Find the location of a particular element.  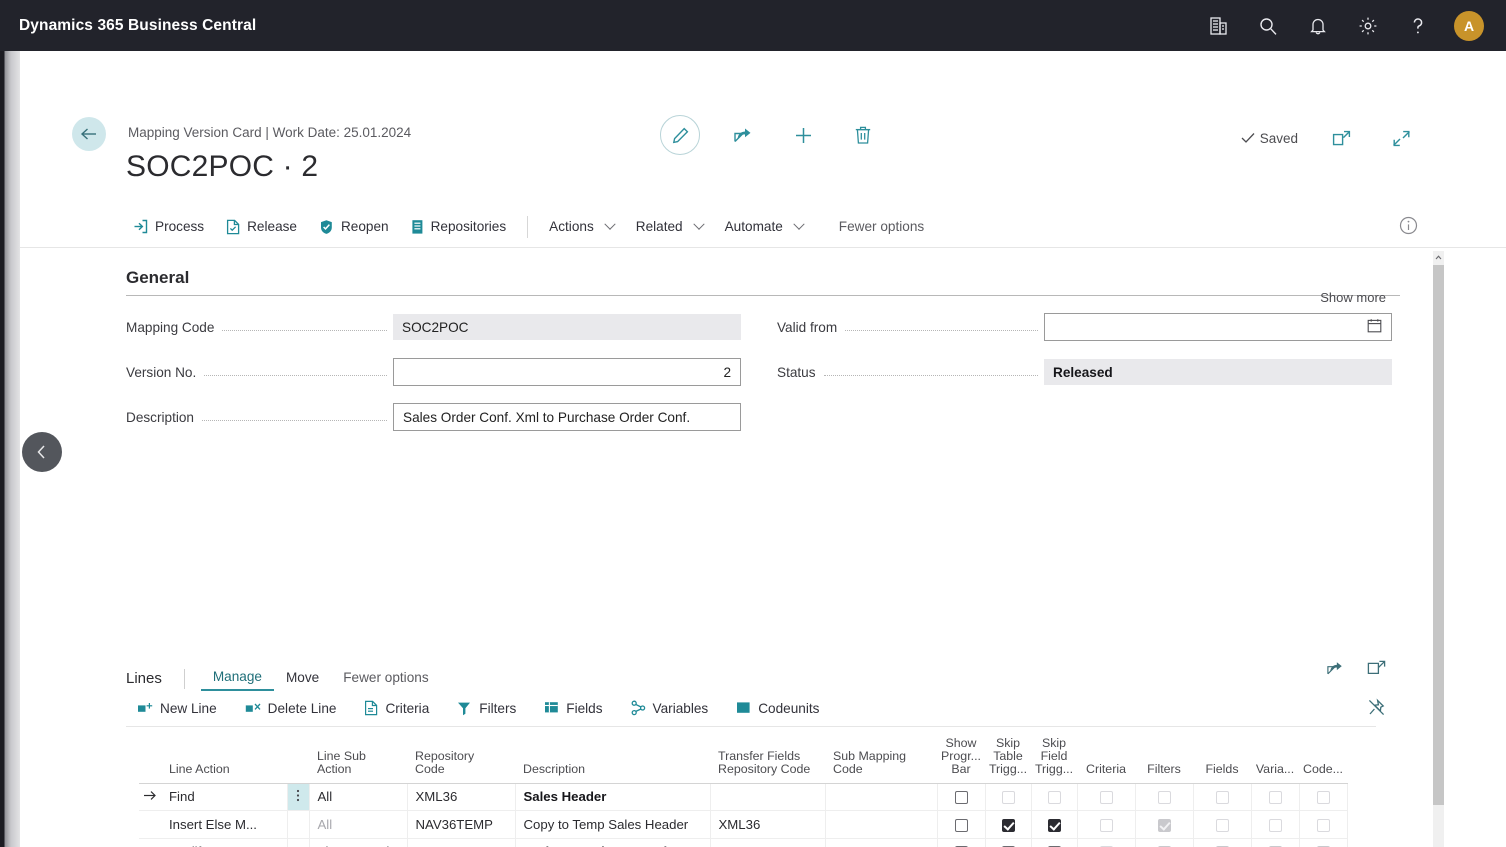

settings-gear-icon is located at coordinates (1368, 26).